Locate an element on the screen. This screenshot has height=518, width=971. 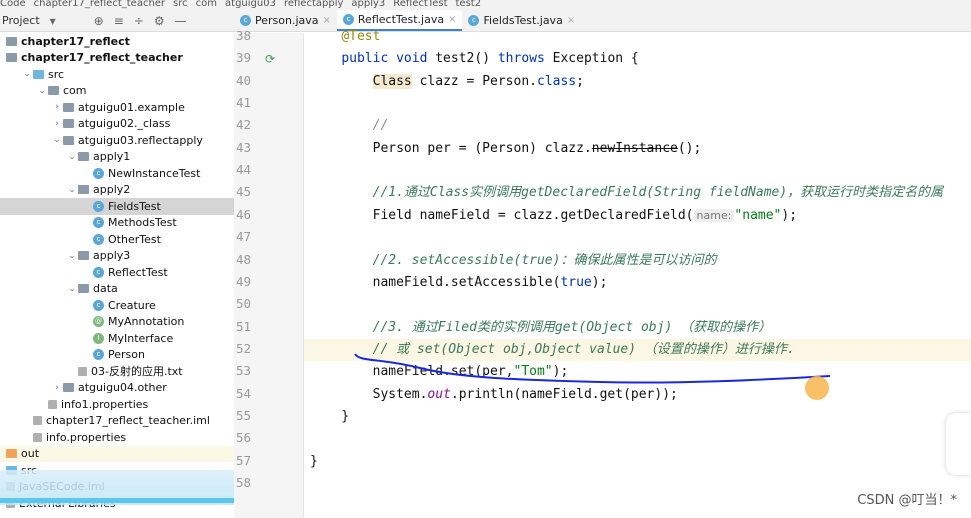
floating-panel-handle is located at coordinates (958, 444).